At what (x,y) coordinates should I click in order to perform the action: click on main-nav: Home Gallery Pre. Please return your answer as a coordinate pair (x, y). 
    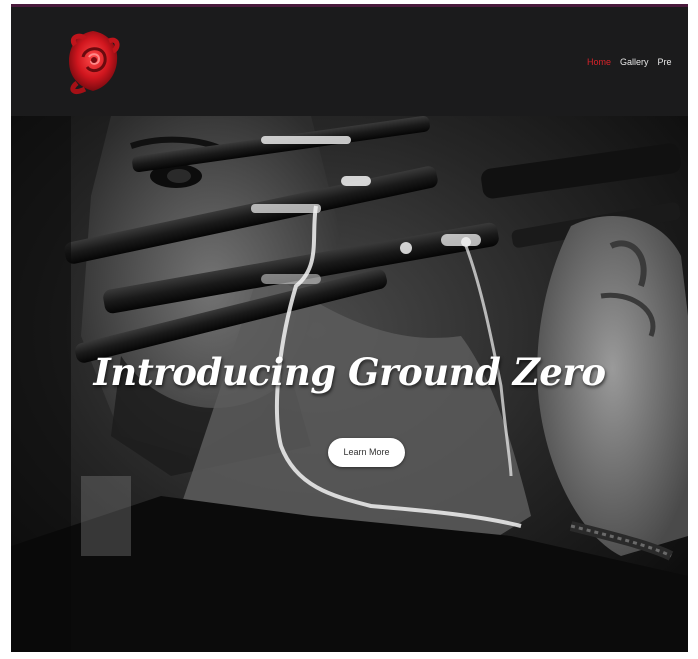
    Looking at the image, I should click on (629, 62).